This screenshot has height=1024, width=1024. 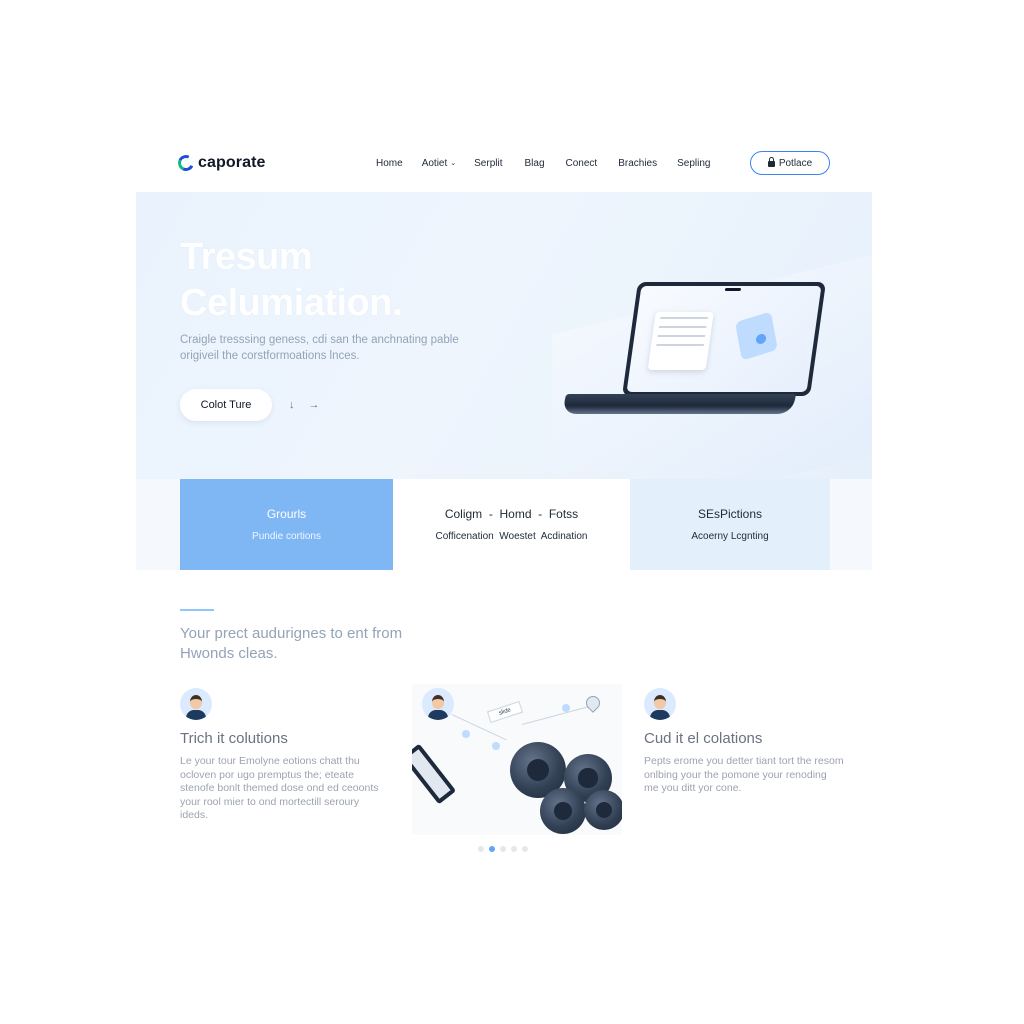 I want to click on nav-item-label: Brachies, so click(x=638, y=163).